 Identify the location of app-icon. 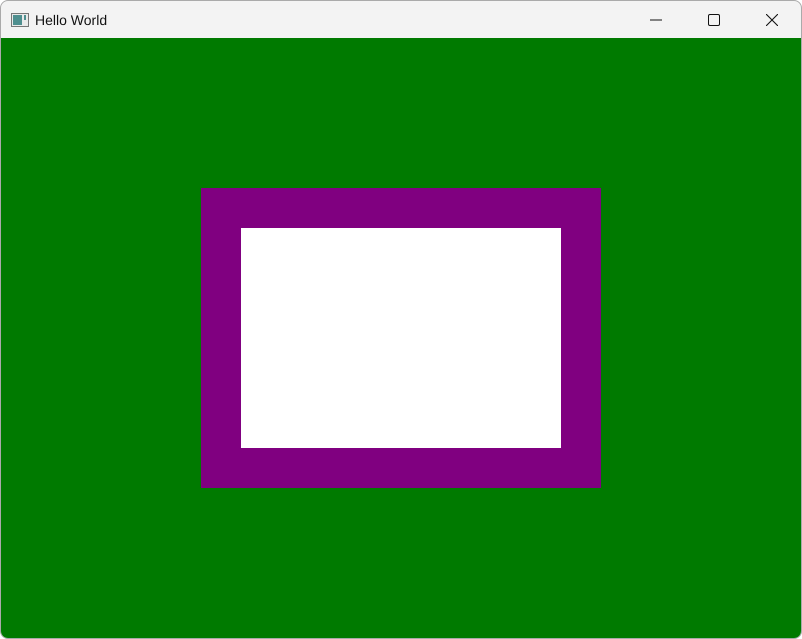
(20, 19).